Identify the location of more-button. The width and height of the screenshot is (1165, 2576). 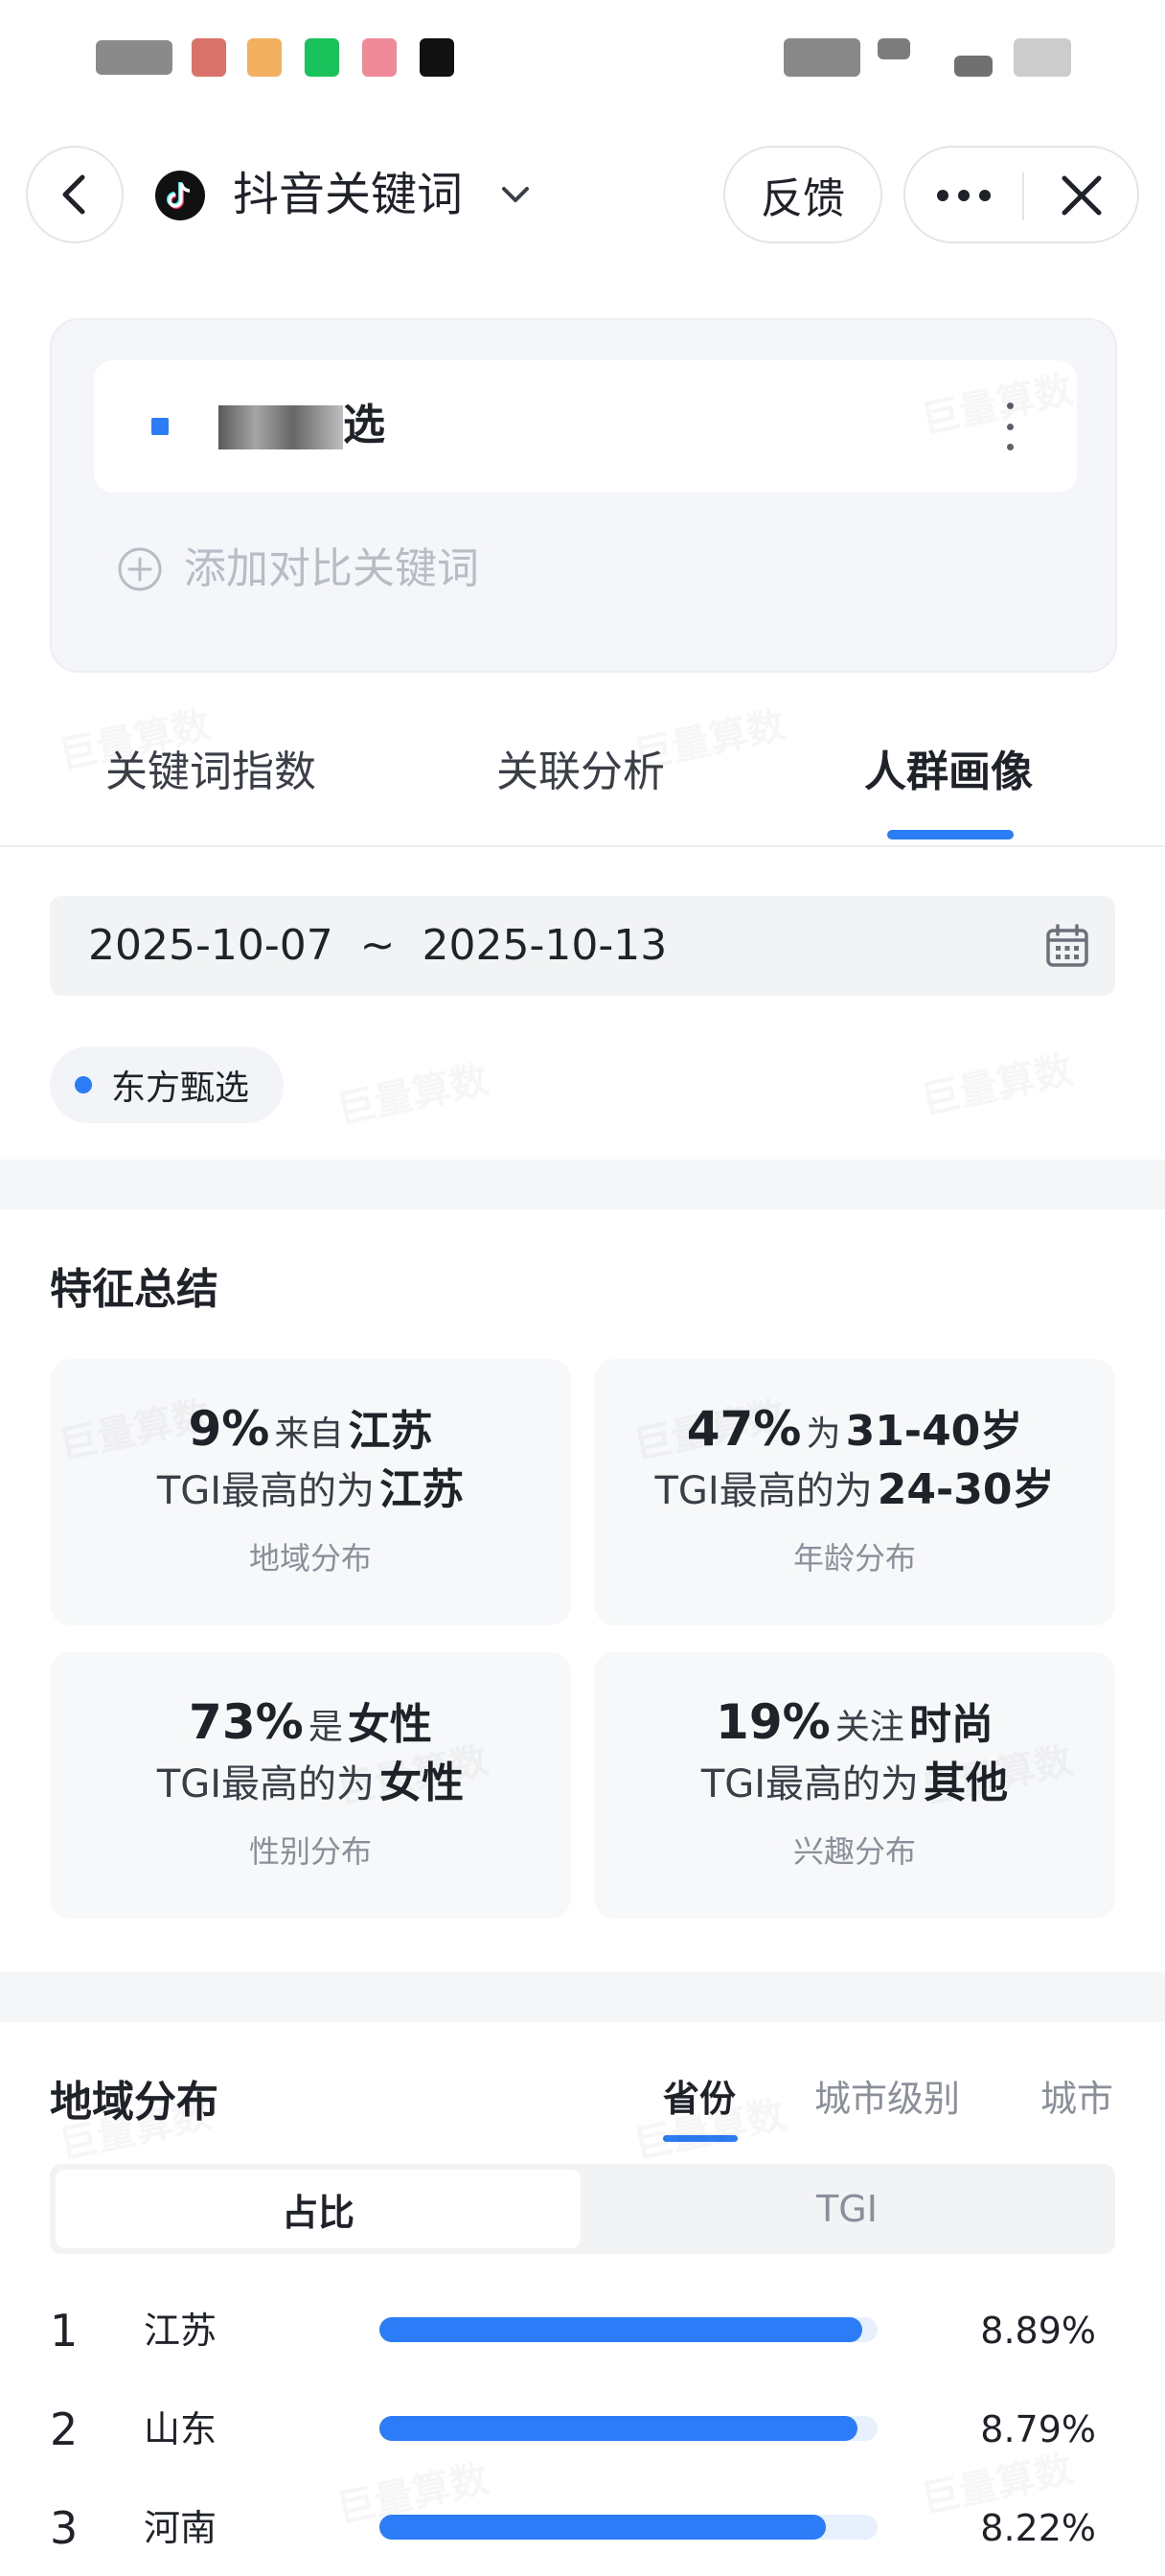
(963, 195).